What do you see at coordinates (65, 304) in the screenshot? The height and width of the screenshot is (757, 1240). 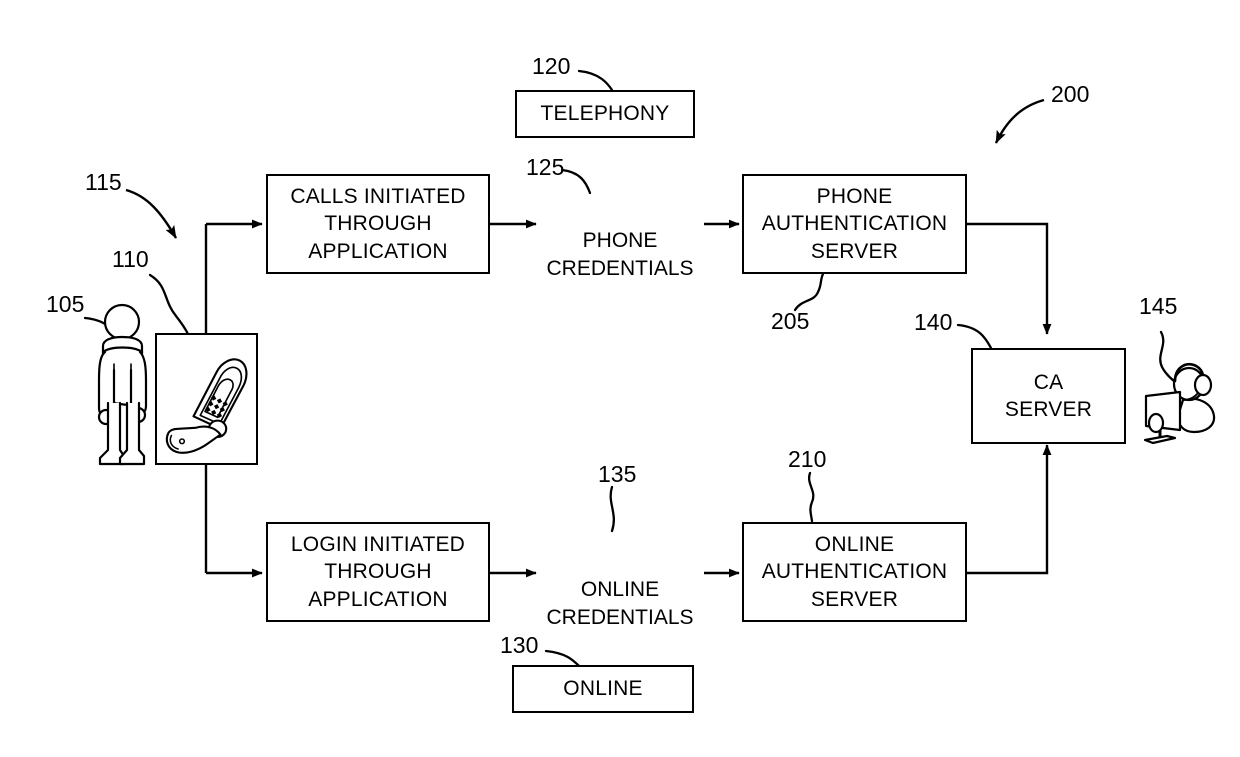 I see `ref-105: 105` at bounding box center [65, 304].